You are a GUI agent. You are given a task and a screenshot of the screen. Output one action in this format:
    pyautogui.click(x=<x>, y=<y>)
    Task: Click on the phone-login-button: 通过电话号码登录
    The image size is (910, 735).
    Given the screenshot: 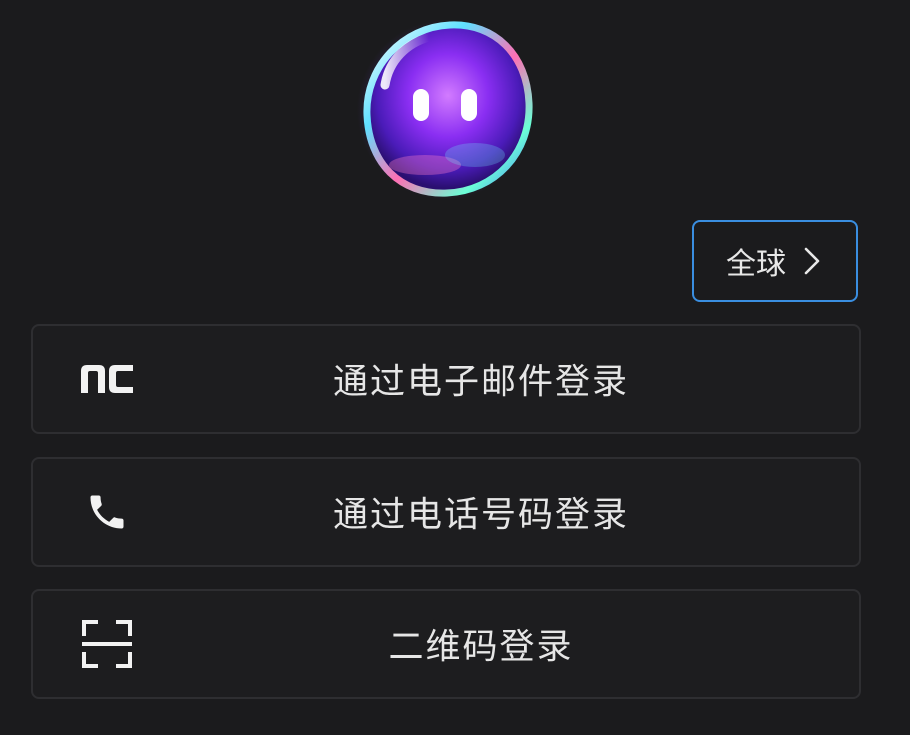 What is the action you would take?
    pyautogui.click(x=446, y=512)
    